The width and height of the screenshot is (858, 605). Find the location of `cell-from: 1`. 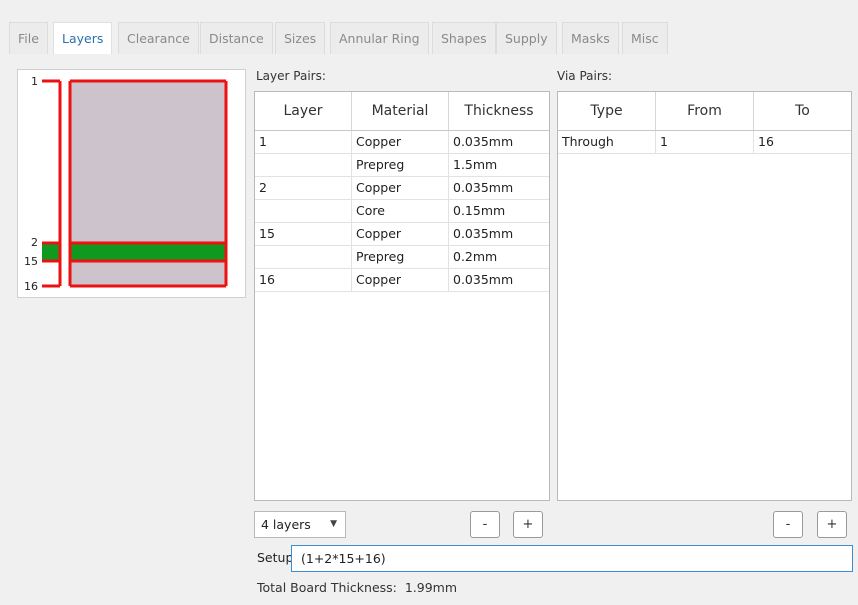

cell-from: 1 is located at coordinates (705, 142).